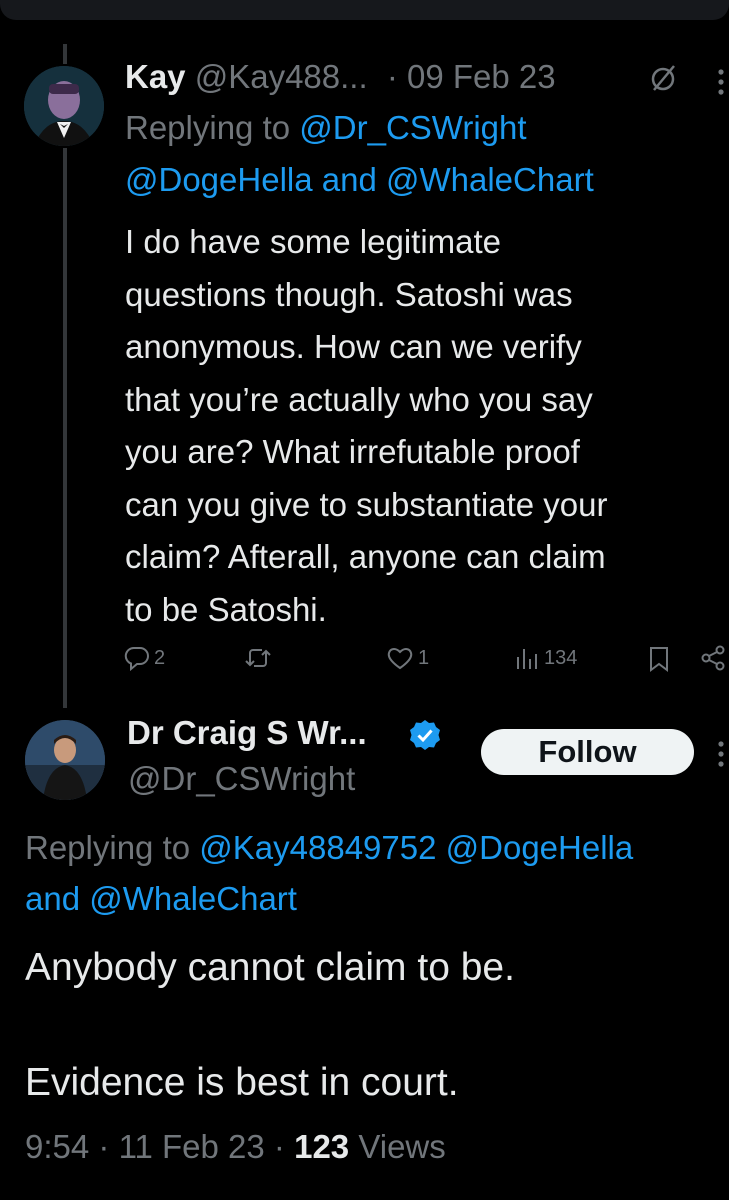 The width and height of the screenshot is (729, 1200). Describe the element at coordinates (663, 79) in the screenshot. I see `edited-icon` at that location.